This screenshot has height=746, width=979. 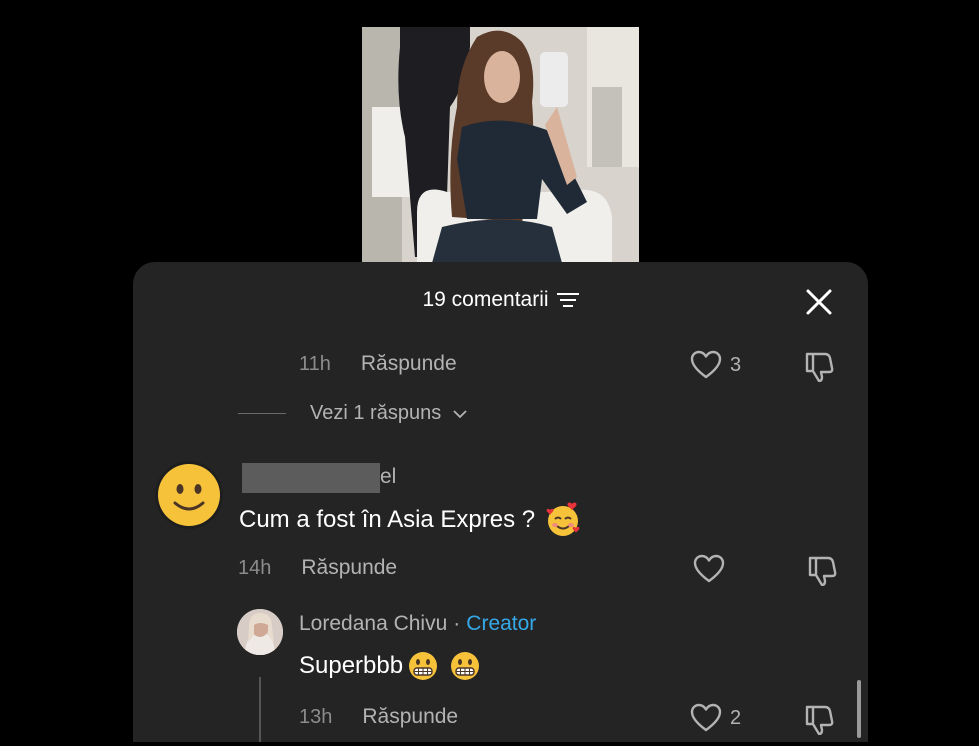 I want to click on creator-avatar, so click(x=260, y=632).